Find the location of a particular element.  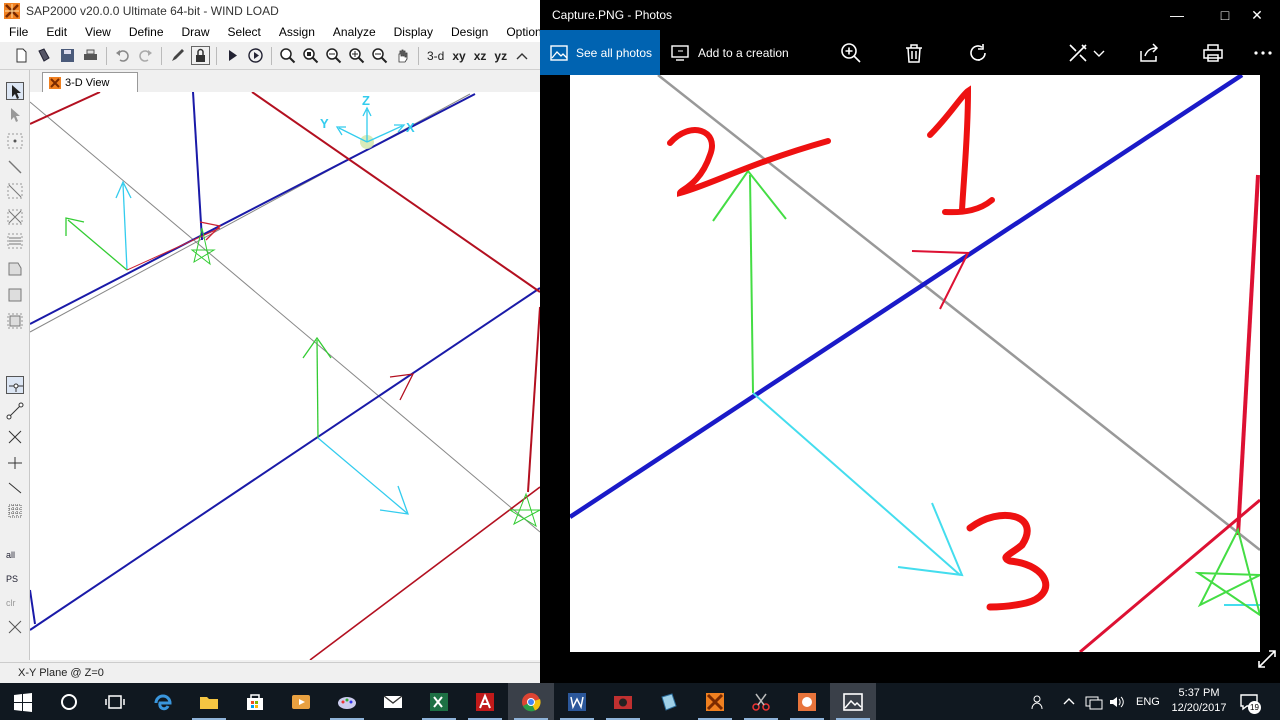

run-analysis-icon is located at coordinates (232, 55).